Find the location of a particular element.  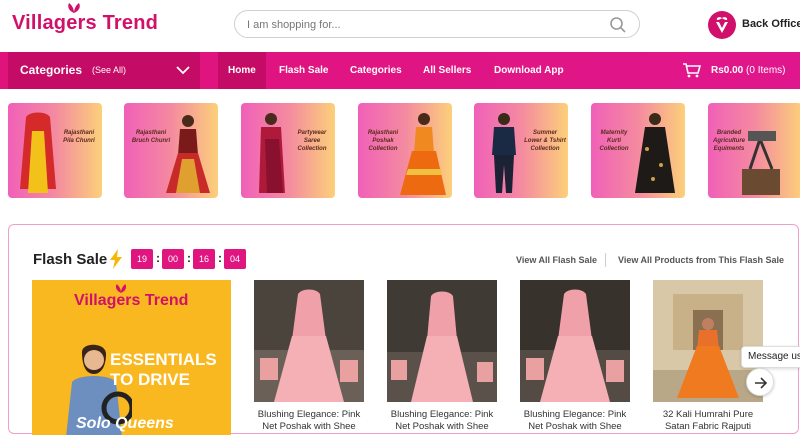

nav-item-categories: Categories is located at coordinates (376, 70).